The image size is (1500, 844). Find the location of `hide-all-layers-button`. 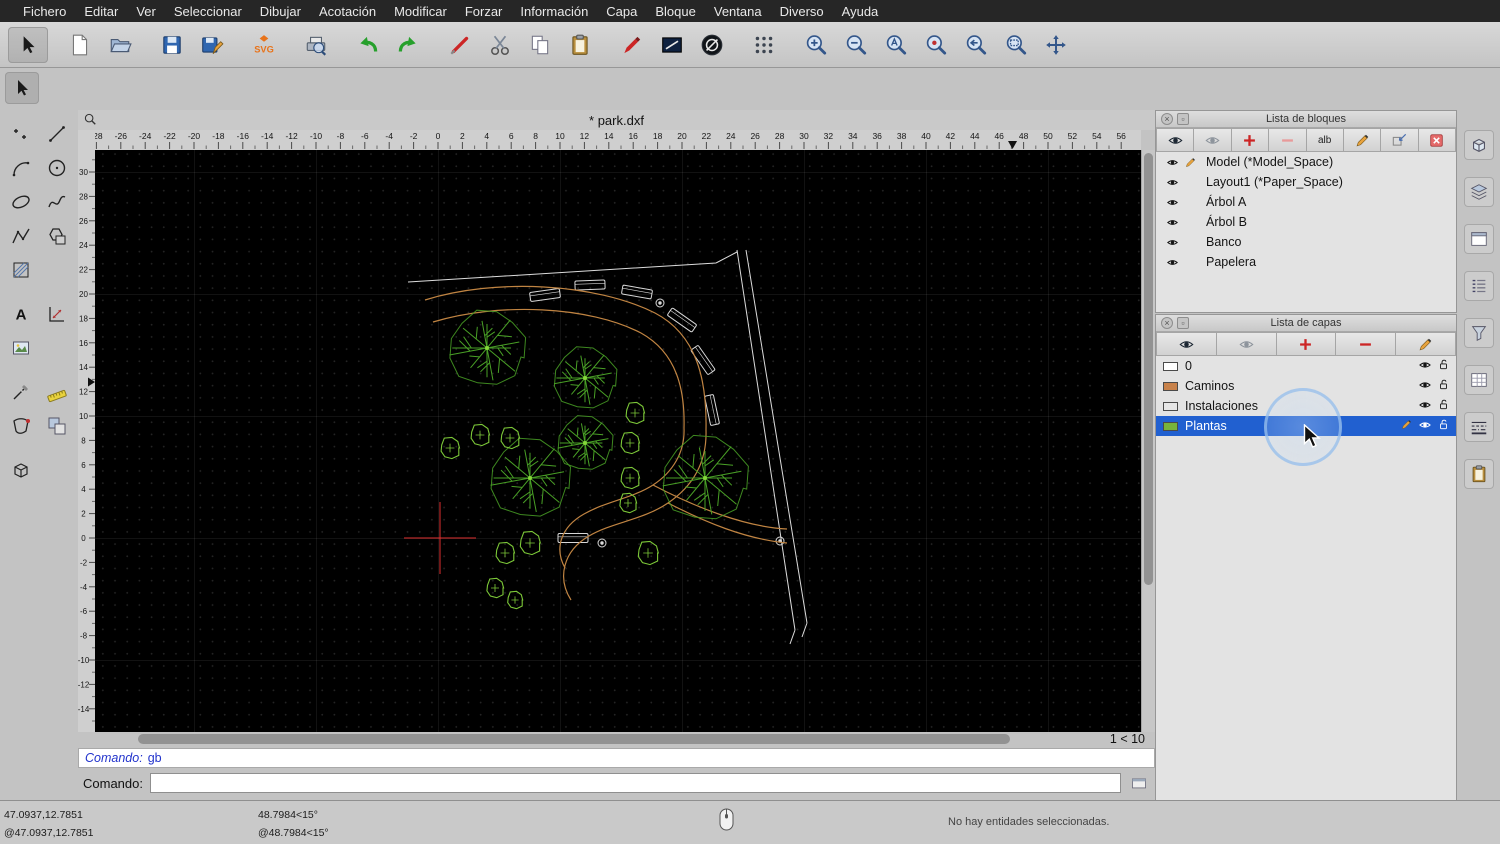

hide-all-layers-button is located at coordinates (1246, 344).